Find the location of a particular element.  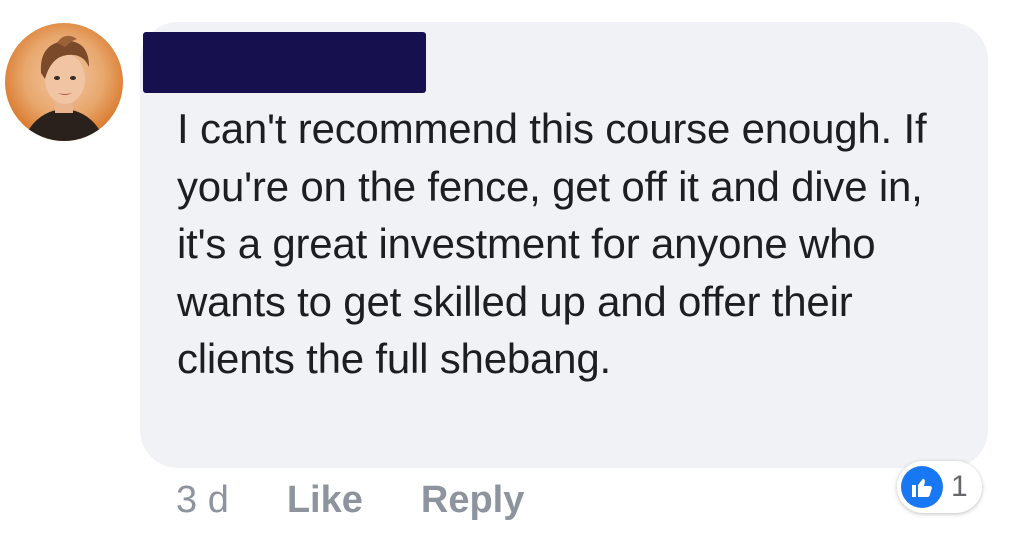

reaction-summary: 1 is located at coordinates (939, 487).